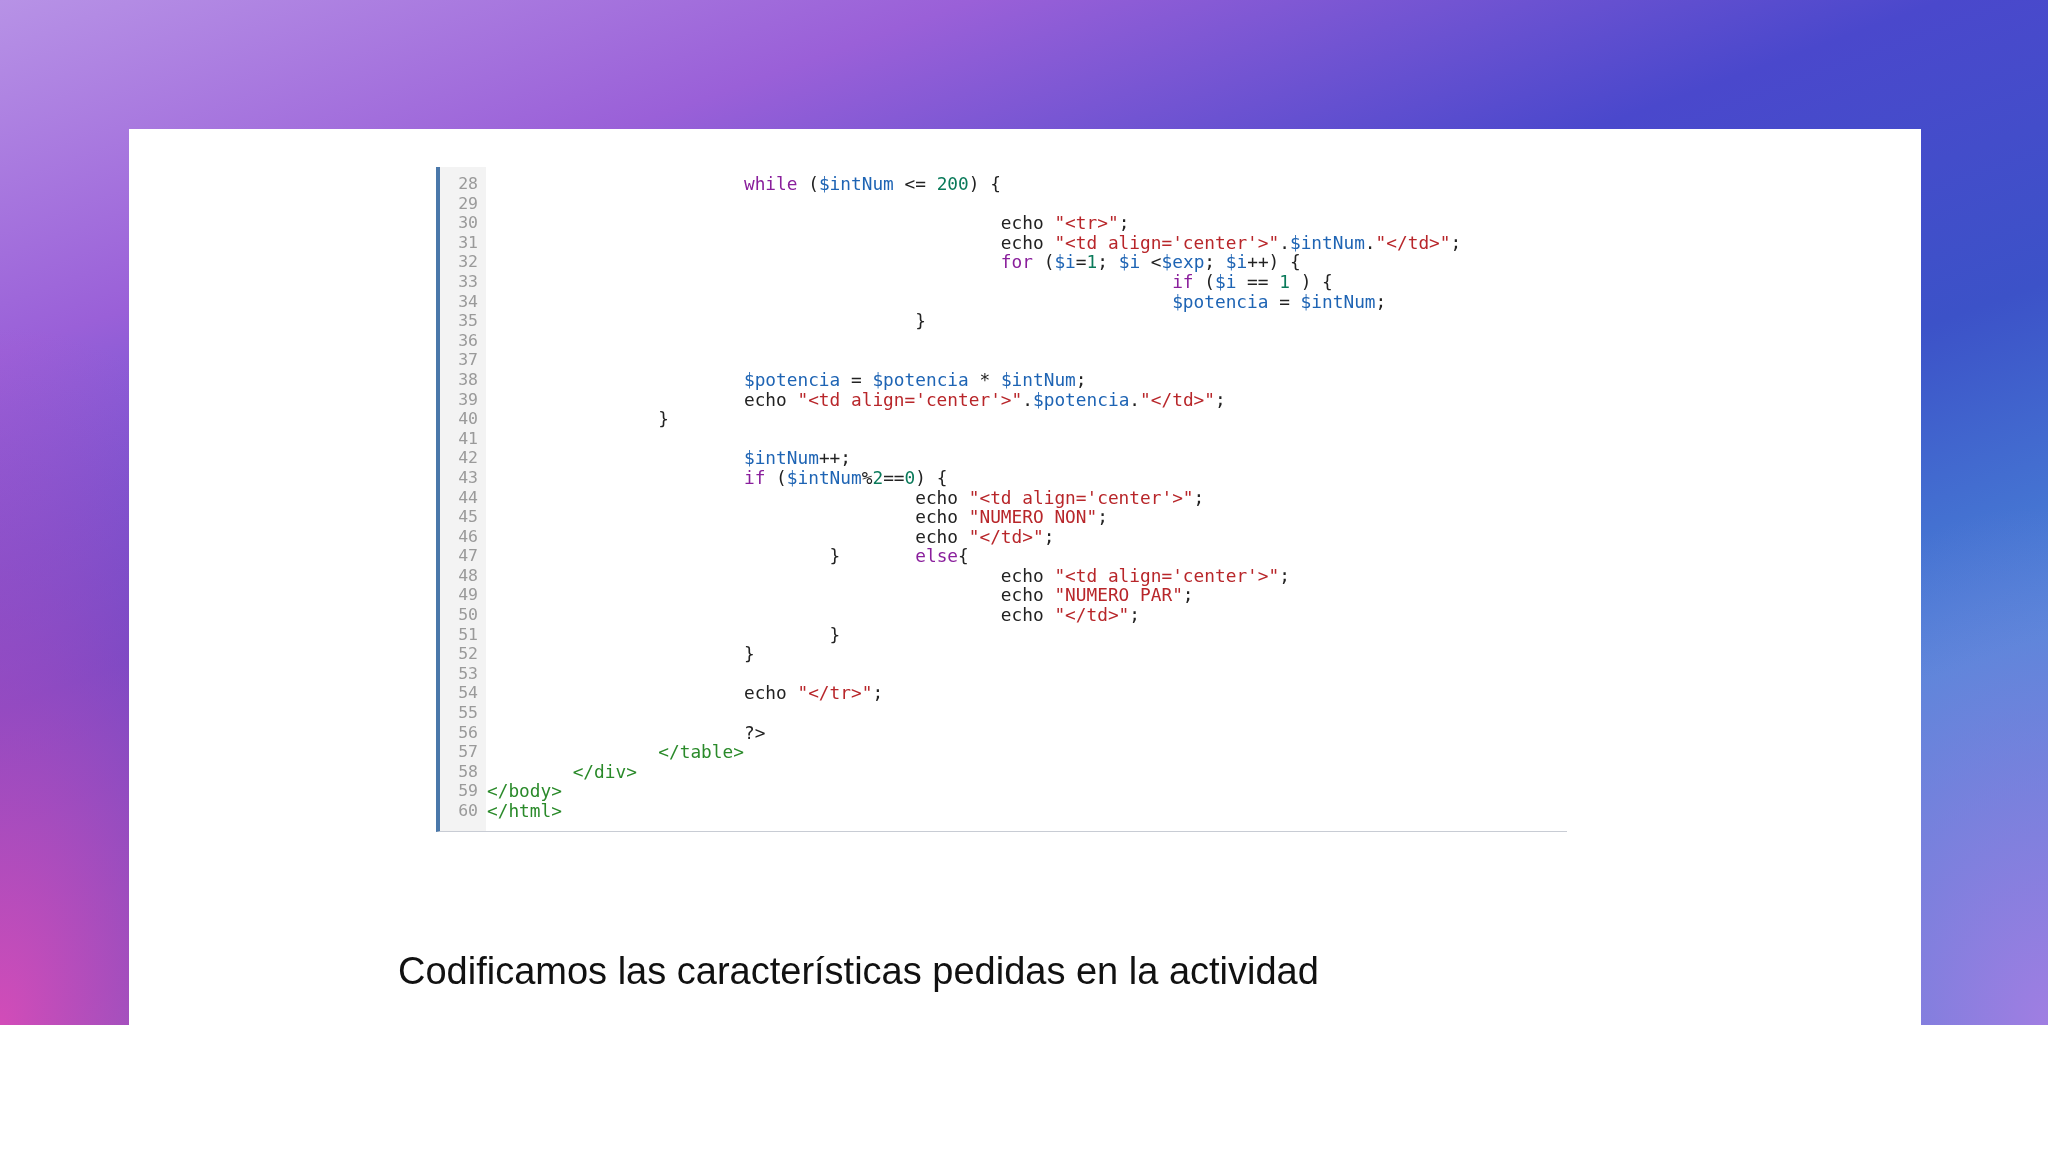  I want to click on code-line: while ($intNum <= 200) {, so click(871, 184).